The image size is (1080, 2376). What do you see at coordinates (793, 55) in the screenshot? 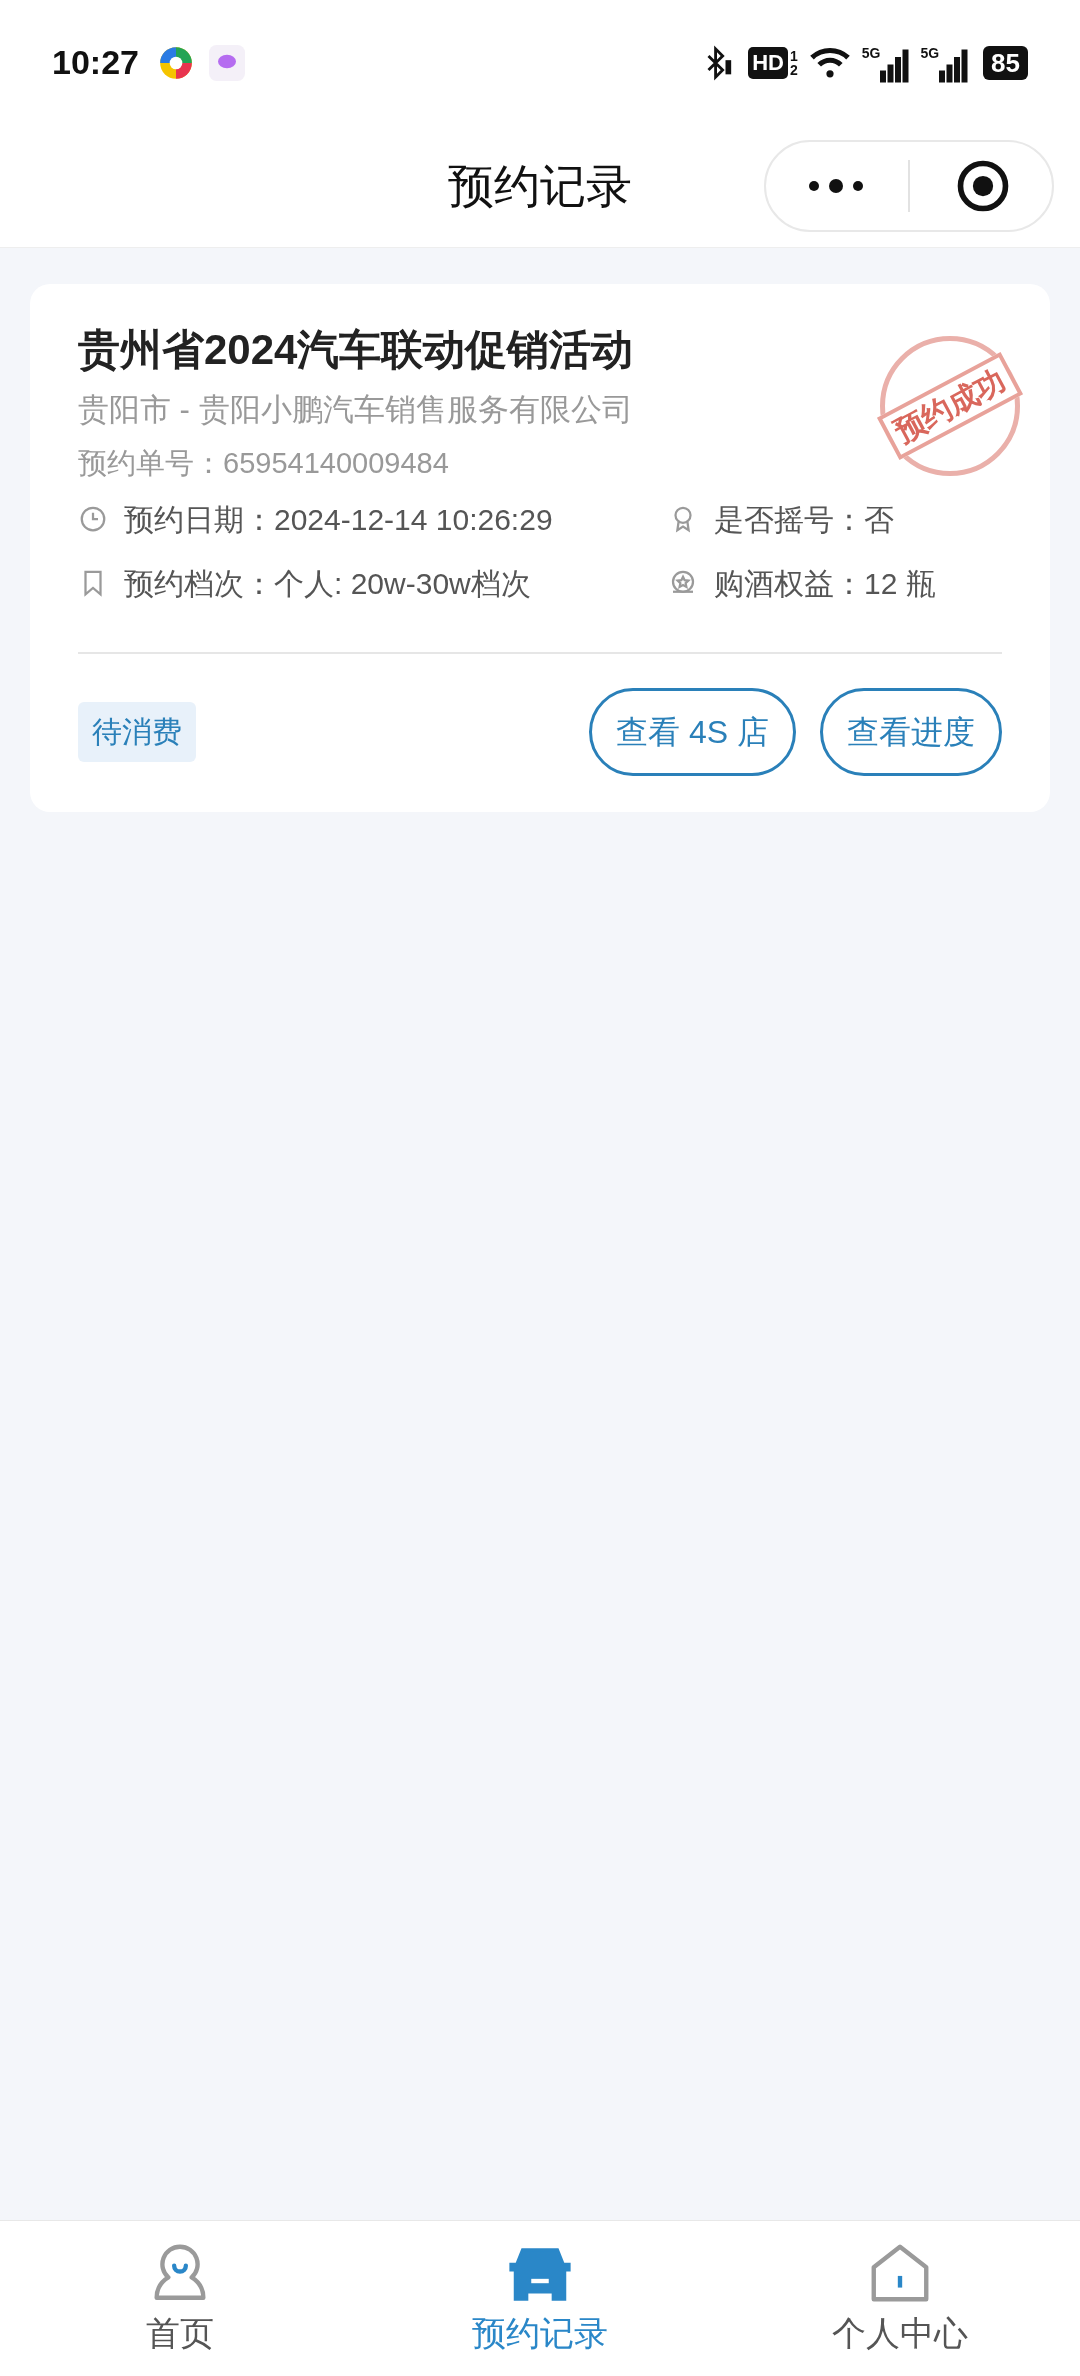
I see `sim-slot-number: 1` at bounding box center [793, 55].